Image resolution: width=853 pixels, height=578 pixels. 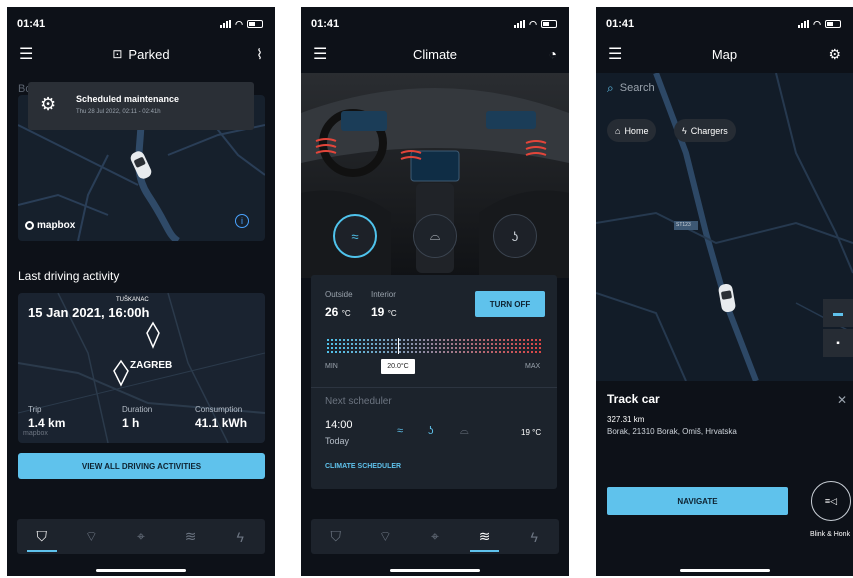 I want to click on locate-car-button: ▬, so click(x=838, y=313).